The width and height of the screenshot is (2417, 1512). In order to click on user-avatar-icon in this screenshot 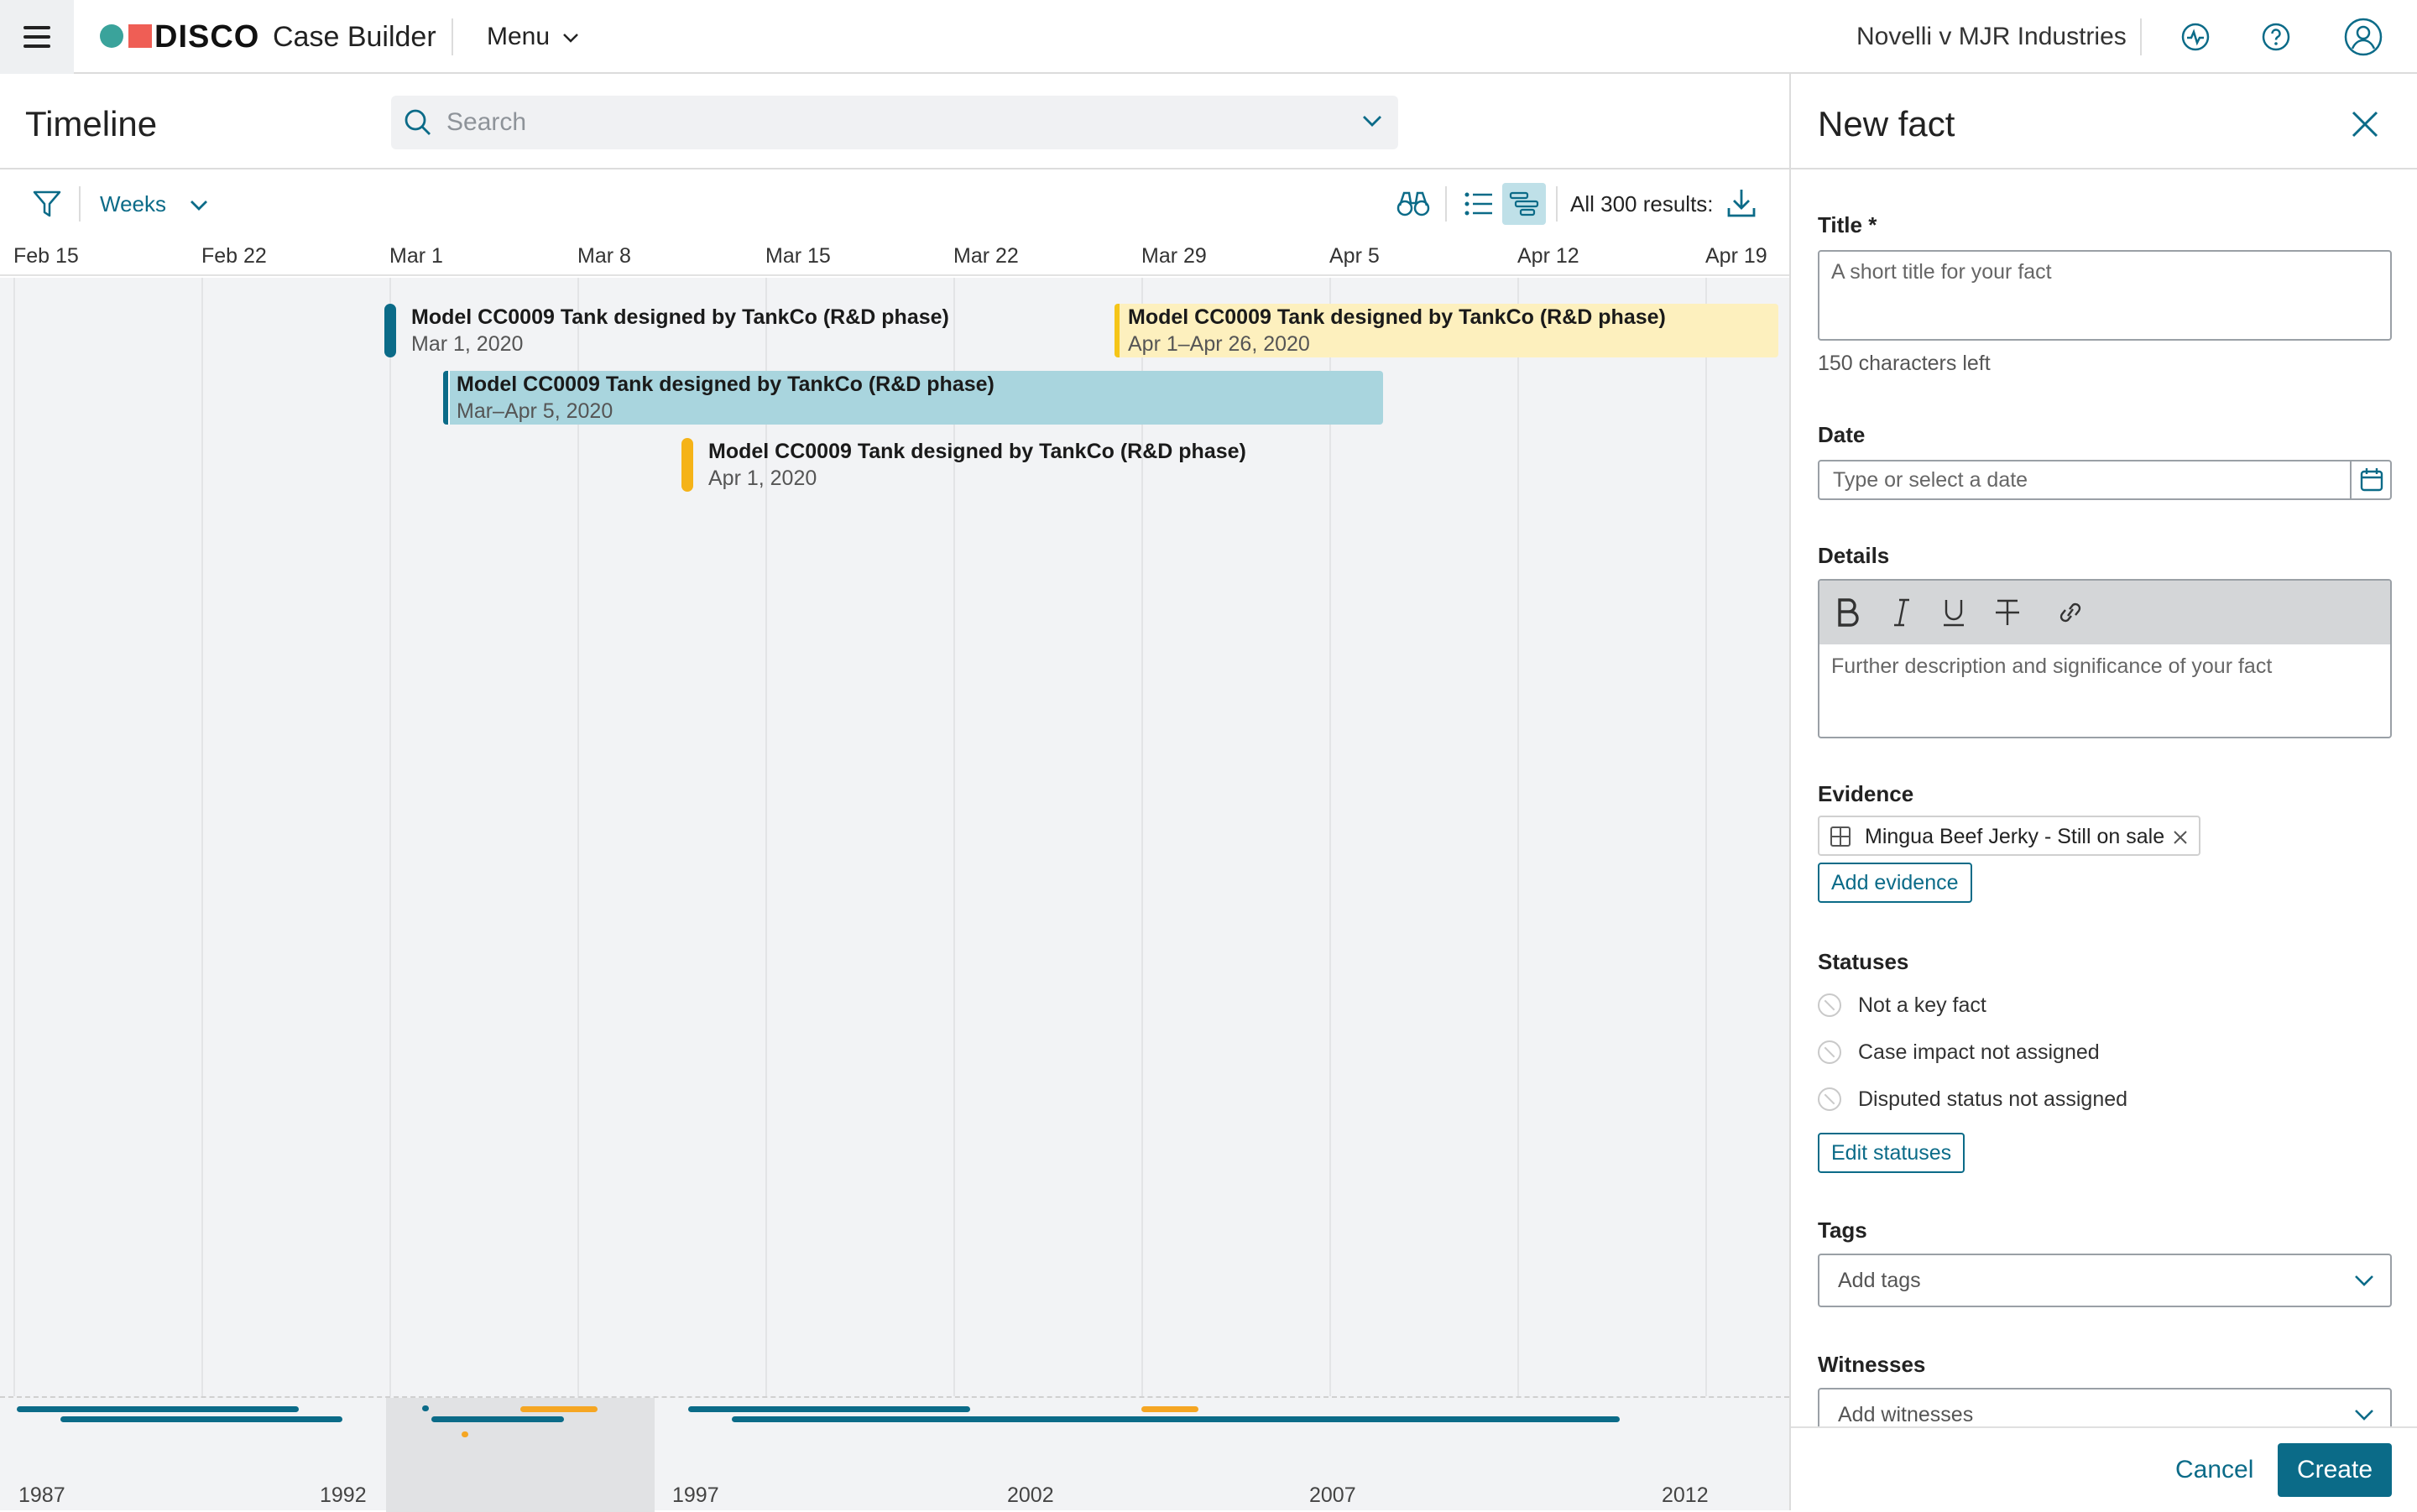, I will do `click(2363, 37)`.